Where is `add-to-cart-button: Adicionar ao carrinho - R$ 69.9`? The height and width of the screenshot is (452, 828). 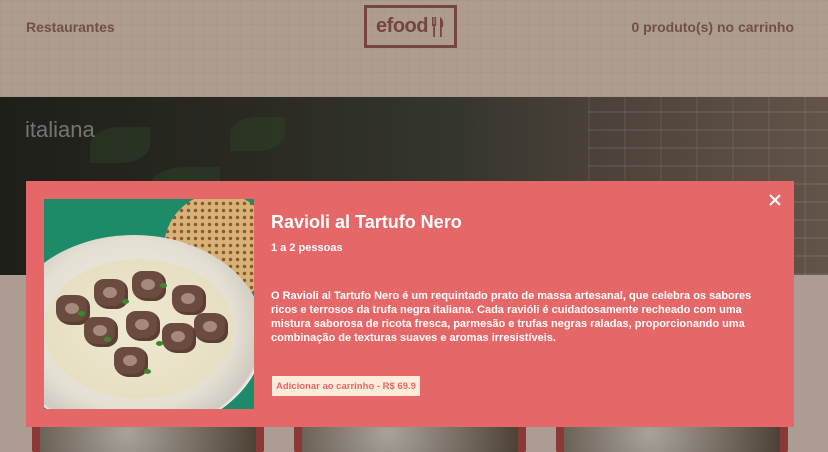
add-to-cart-button: Adicionar ao carrinho - R$ 69.9 is located at coordinates (346, 386).